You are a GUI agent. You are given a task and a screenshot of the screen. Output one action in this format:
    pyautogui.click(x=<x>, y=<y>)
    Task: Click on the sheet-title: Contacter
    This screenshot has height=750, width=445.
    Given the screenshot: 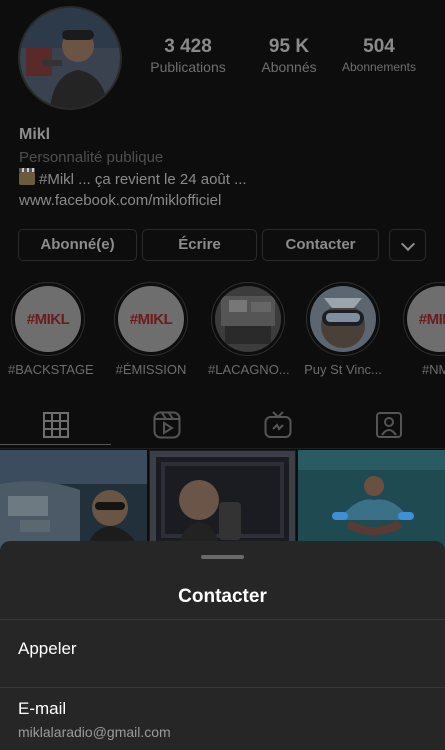 What is the action you would take?
    pyautogui.click(x=222, y=596)
    